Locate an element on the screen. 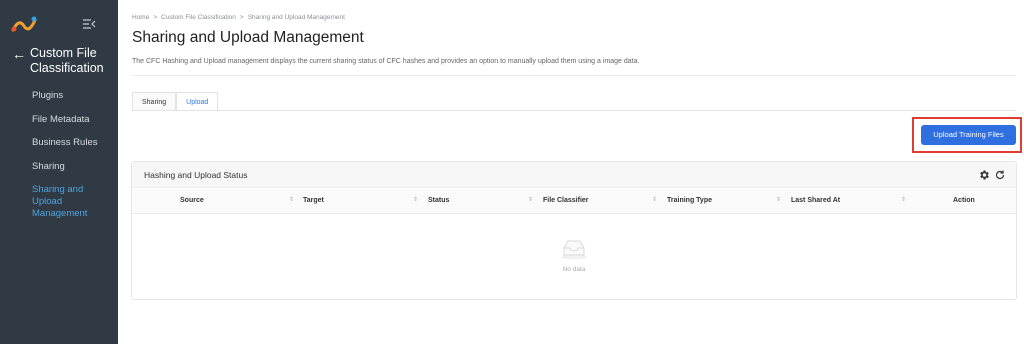 This screenshot has height=344, width=1024. tab-bar: Sharing Upload is located at coordinates (175, 101).